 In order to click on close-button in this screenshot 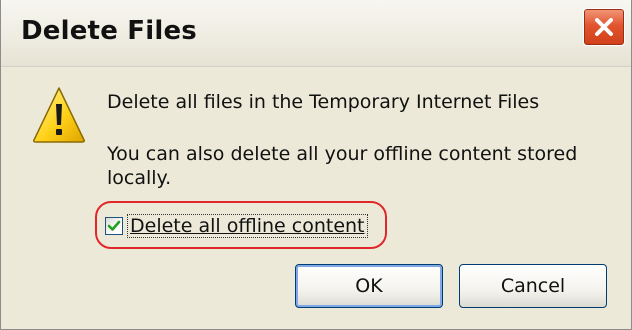, I will do `click(604, 27)`.